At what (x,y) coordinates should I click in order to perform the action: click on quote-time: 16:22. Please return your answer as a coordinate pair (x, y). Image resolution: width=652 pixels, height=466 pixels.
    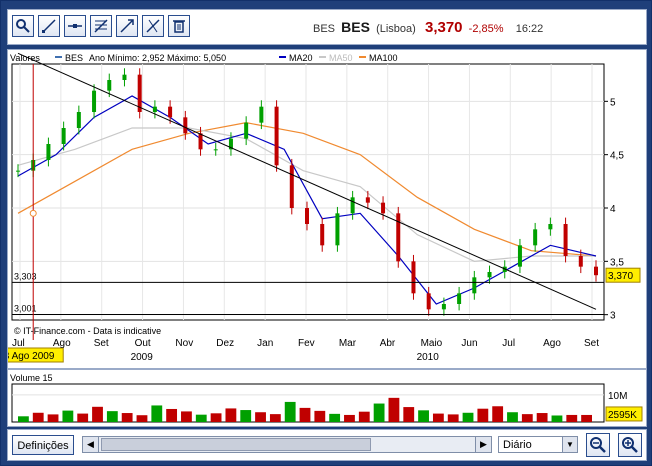
    Looking at the image, I should click on (529, 29).